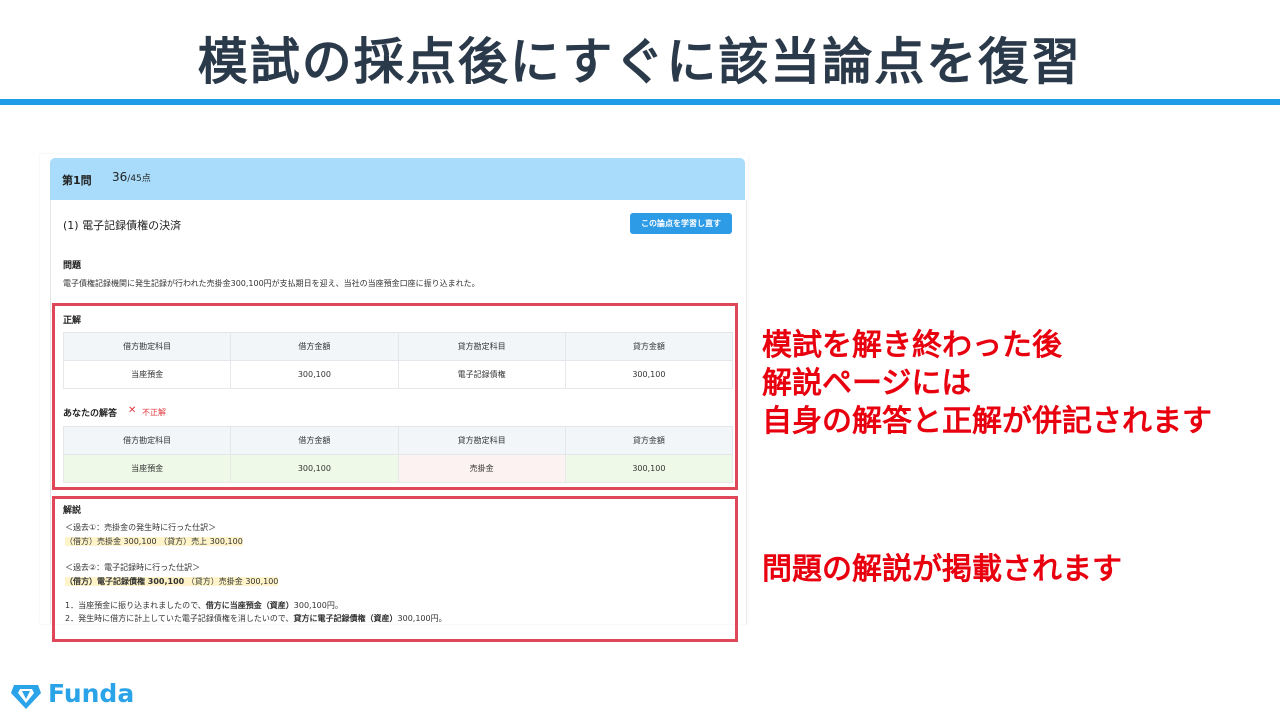  What do you see at coordinates (681, 223) in the screenshot?
I see `study-again-button: この論点を学習し直す` at bounding box center [681, 223].